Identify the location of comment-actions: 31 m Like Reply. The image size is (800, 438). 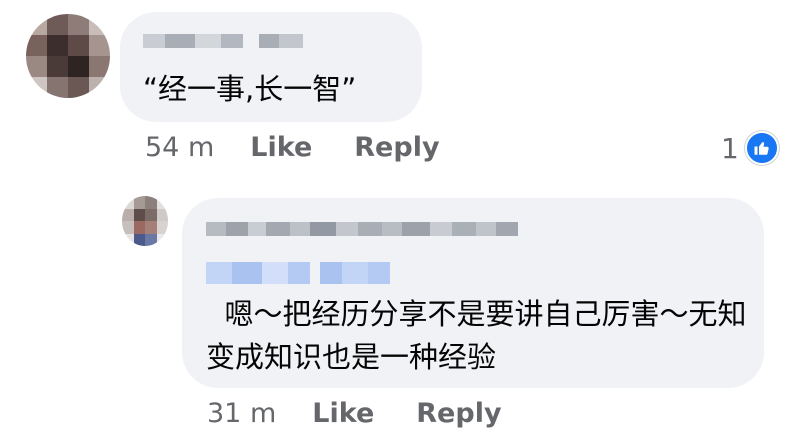
(375, 413).